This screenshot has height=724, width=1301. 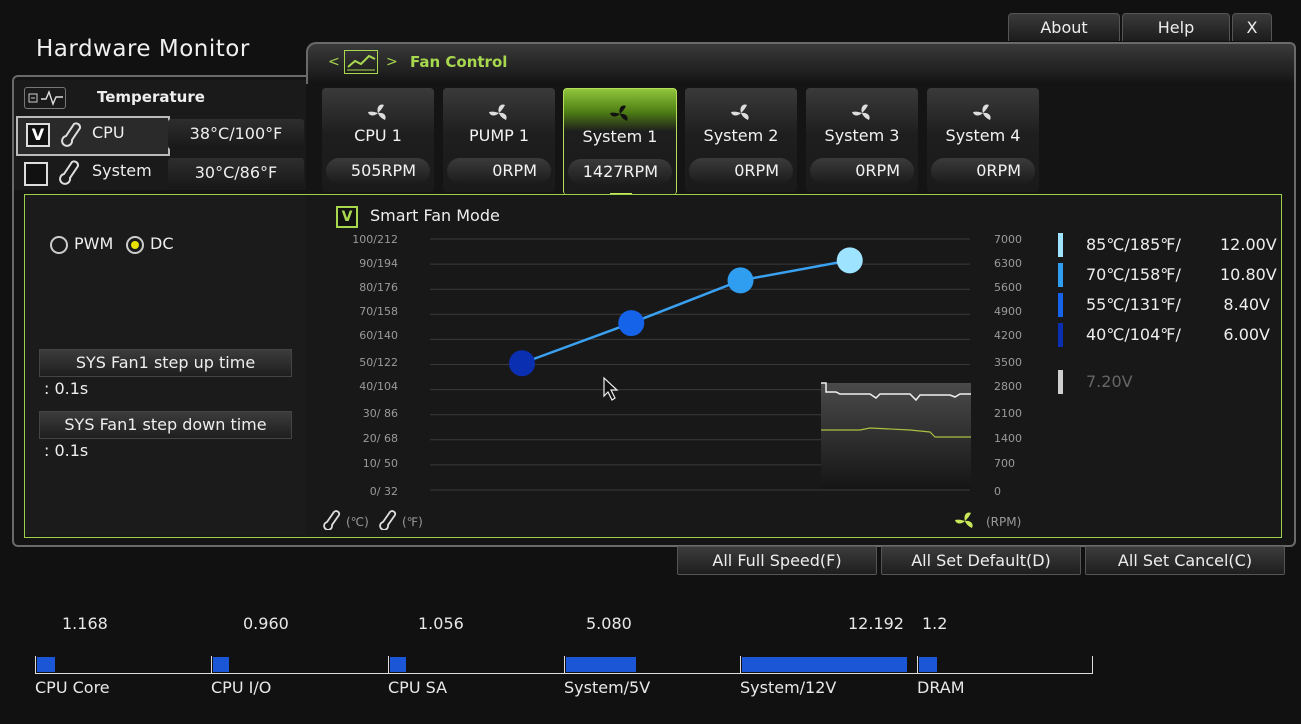 I want to click on history-background, so click(x=896, y=436).